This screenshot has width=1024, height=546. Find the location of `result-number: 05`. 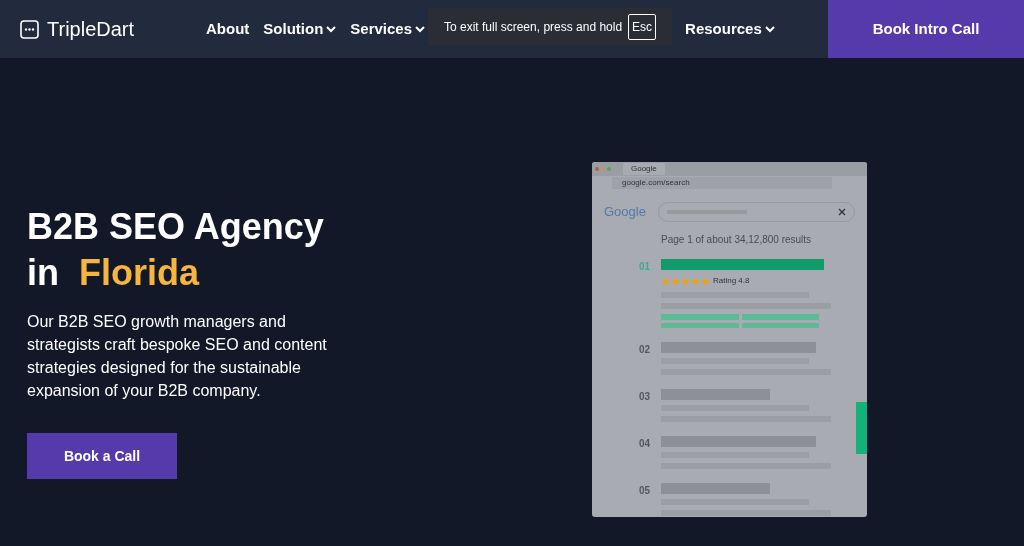

result-number: 05 is located at coordinates (645, 491).